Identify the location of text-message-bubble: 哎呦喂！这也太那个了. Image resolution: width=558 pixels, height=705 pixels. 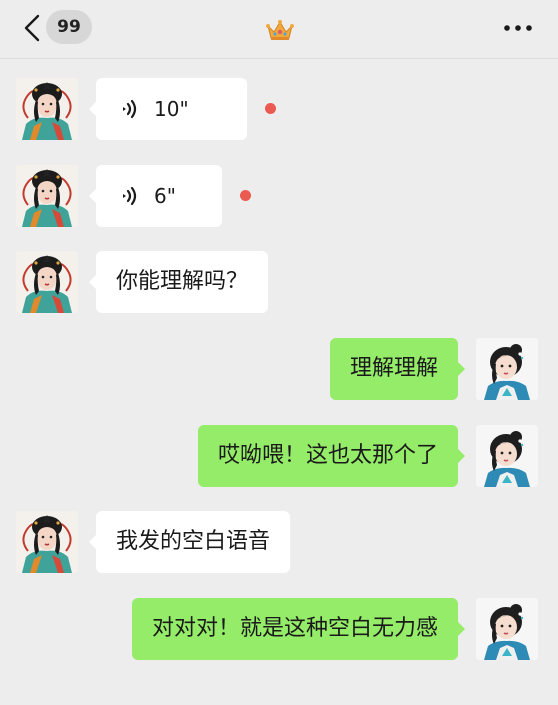
(331, 456).